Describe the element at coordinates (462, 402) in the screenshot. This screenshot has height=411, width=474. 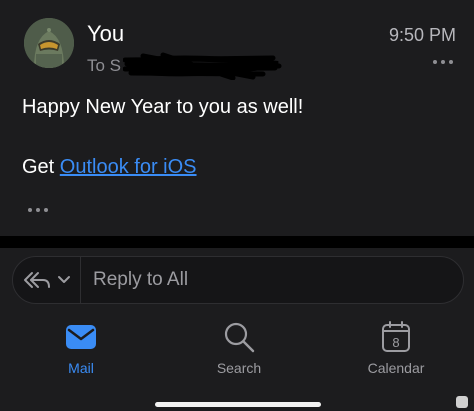
I see `screenshot-corner-icon` at that location.